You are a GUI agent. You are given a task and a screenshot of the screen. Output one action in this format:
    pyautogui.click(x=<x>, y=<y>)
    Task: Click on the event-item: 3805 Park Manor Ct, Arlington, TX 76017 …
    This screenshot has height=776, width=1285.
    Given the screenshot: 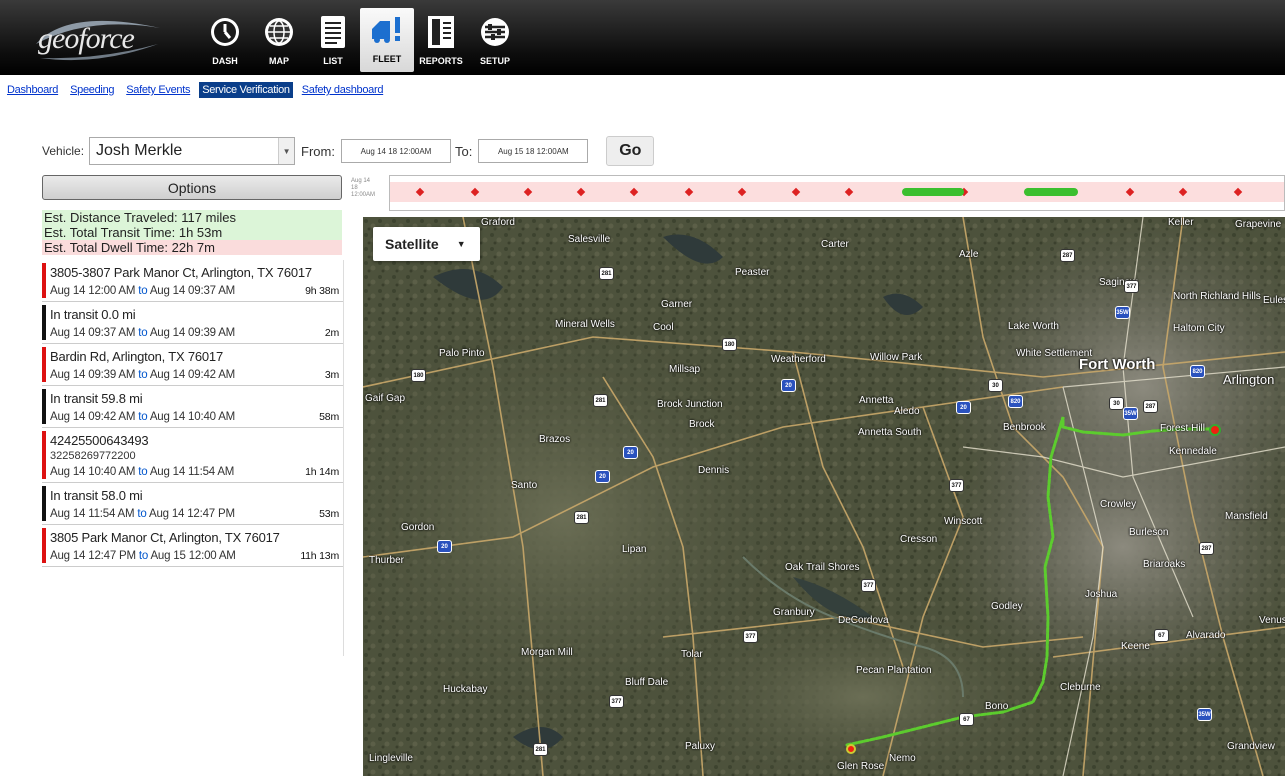 What is the action you would take?
    pyautogui.click(x=192, y=546)
    